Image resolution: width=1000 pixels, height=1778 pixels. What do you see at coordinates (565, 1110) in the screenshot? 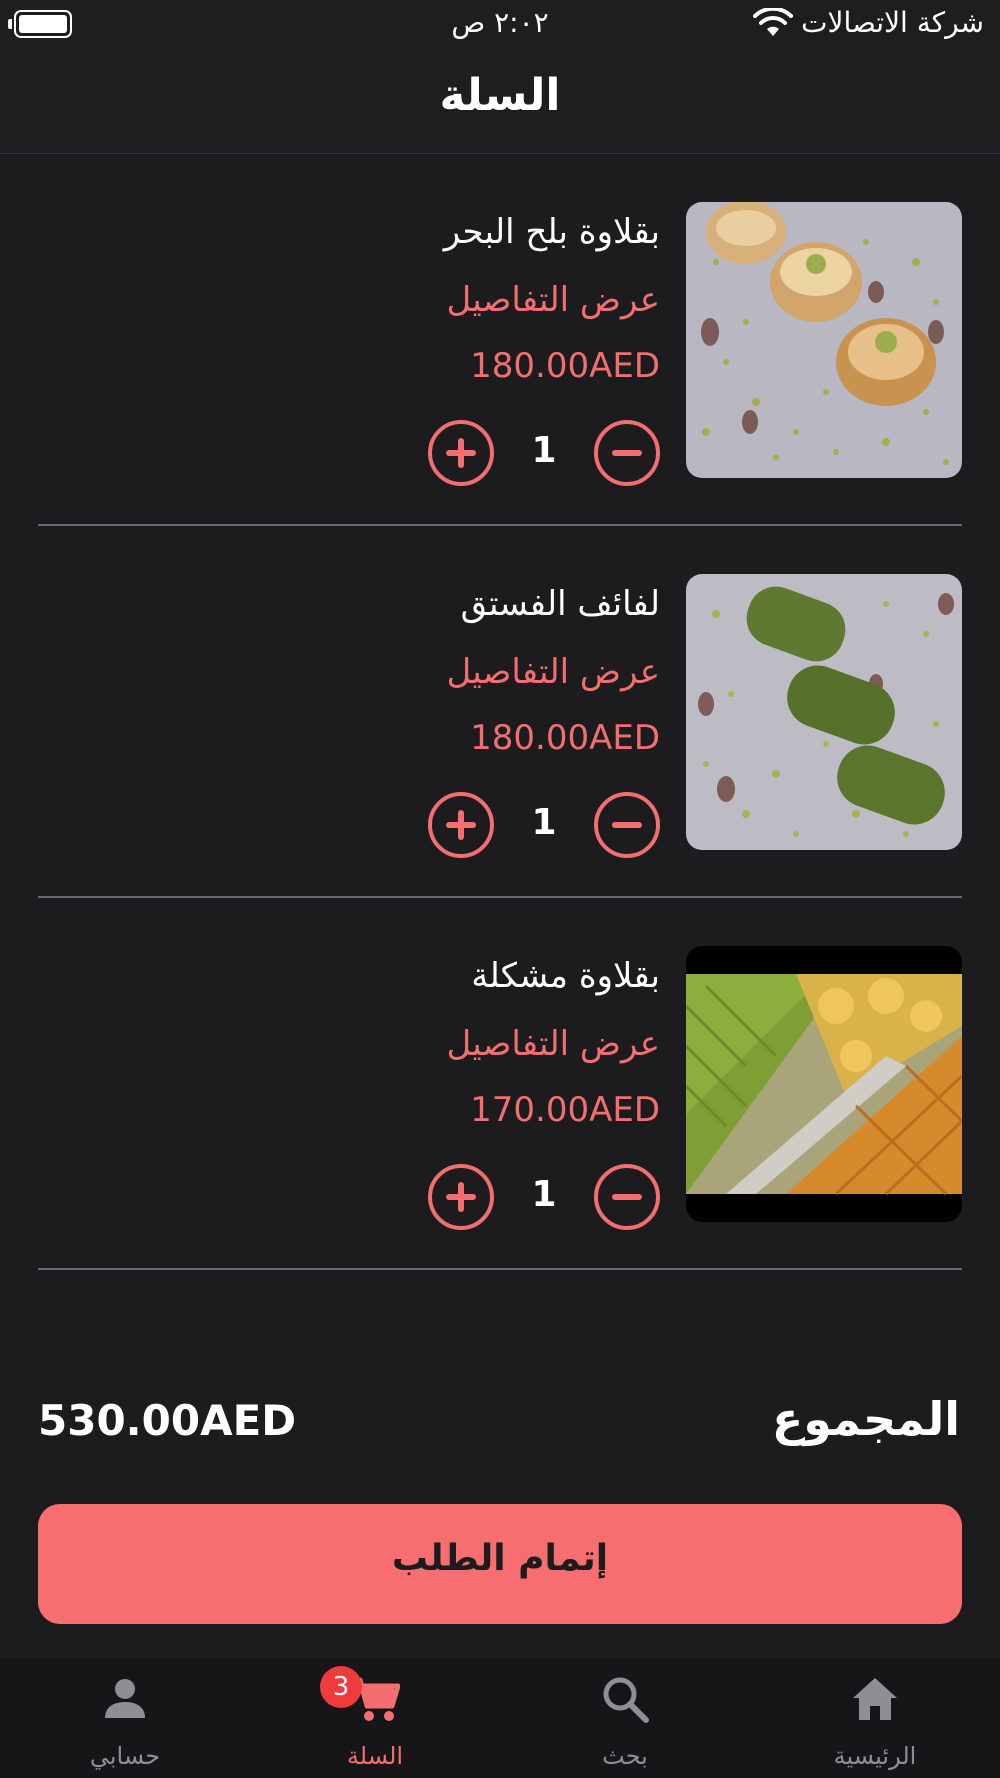
I see `item-price: 170.00AED` at bounding box center [565, 1110].